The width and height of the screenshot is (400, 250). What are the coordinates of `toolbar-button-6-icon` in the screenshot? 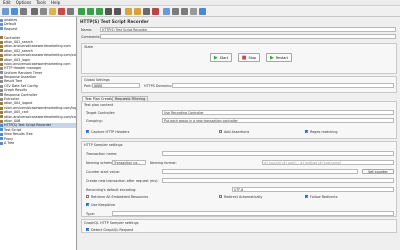 It's located at (61, 11).